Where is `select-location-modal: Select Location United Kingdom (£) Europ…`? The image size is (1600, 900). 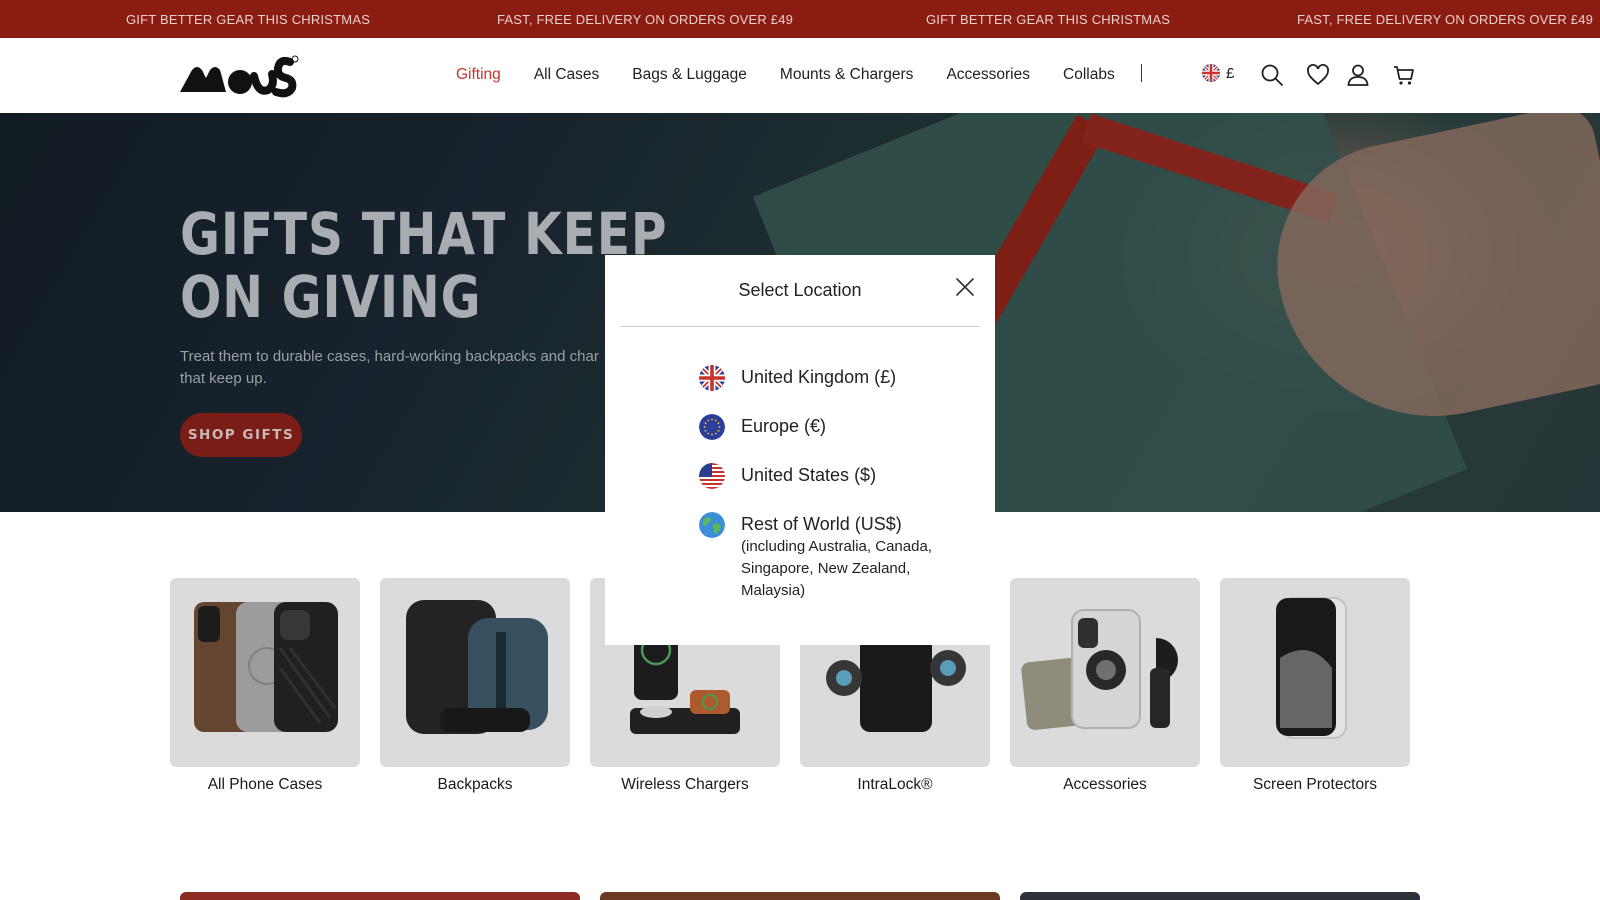
select-location-modal: Select Location United Kingdom (£) Europ… is located at coordinates (800, 450).